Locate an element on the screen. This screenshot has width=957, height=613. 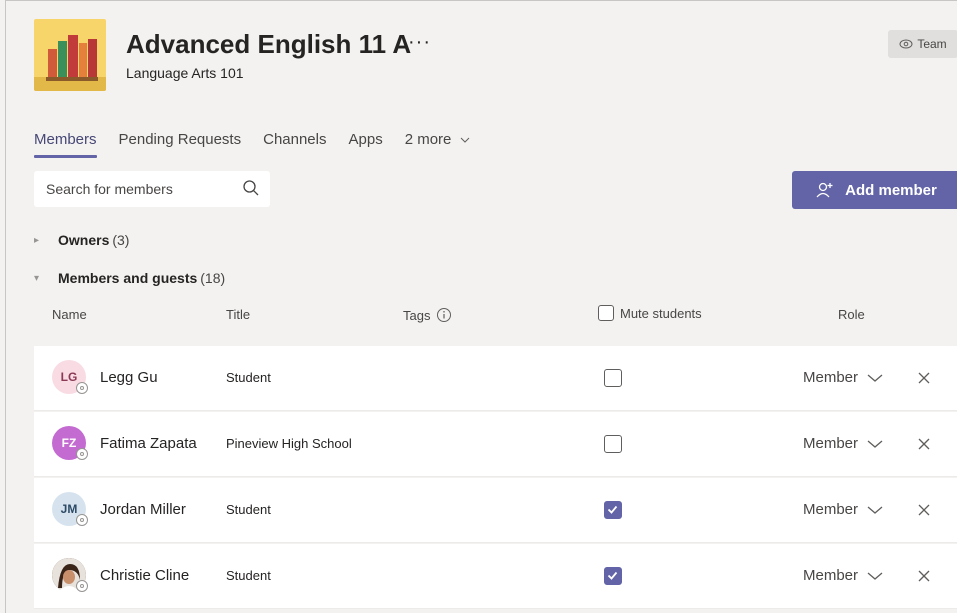
owners-label: Owners is located at coordinates (84, 240).